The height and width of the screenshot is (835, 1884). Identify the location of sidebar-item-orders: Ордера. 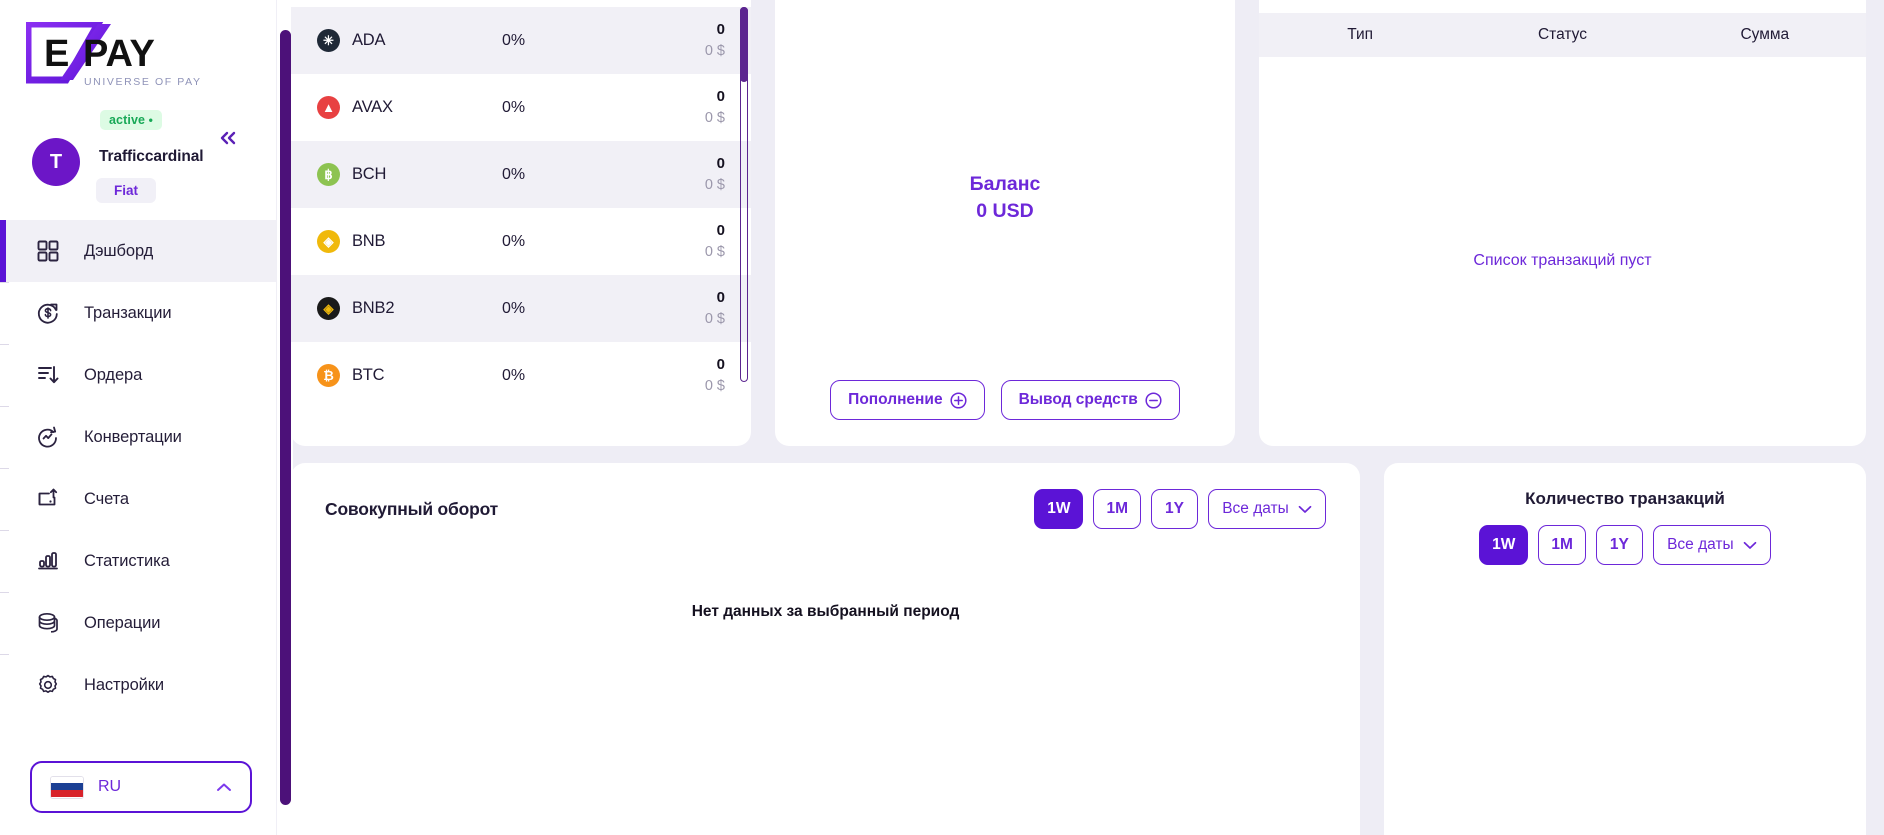
(138, 375).